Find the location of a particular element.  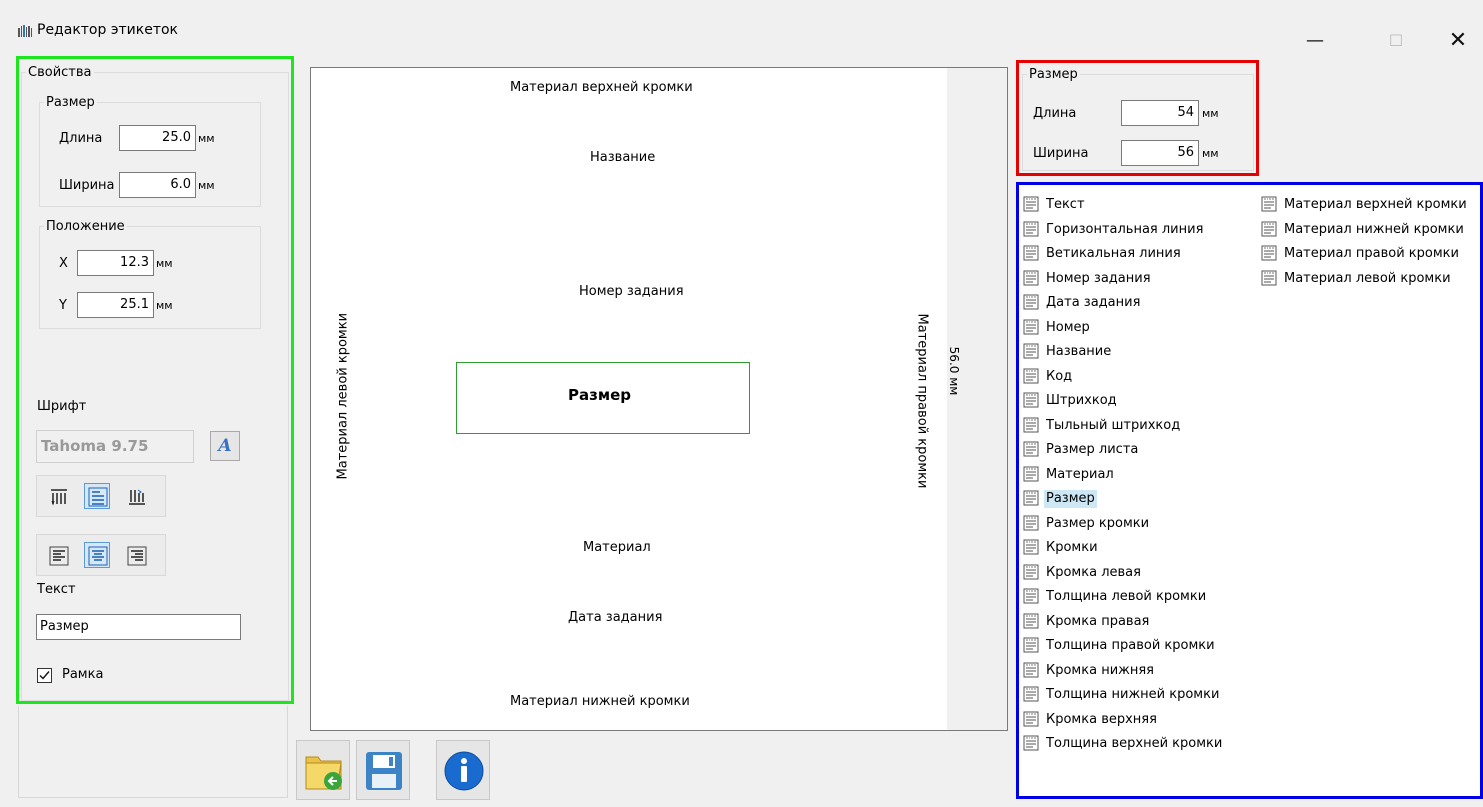

field-list-item-label: Дата задания is located at coordinates (1093, 302).